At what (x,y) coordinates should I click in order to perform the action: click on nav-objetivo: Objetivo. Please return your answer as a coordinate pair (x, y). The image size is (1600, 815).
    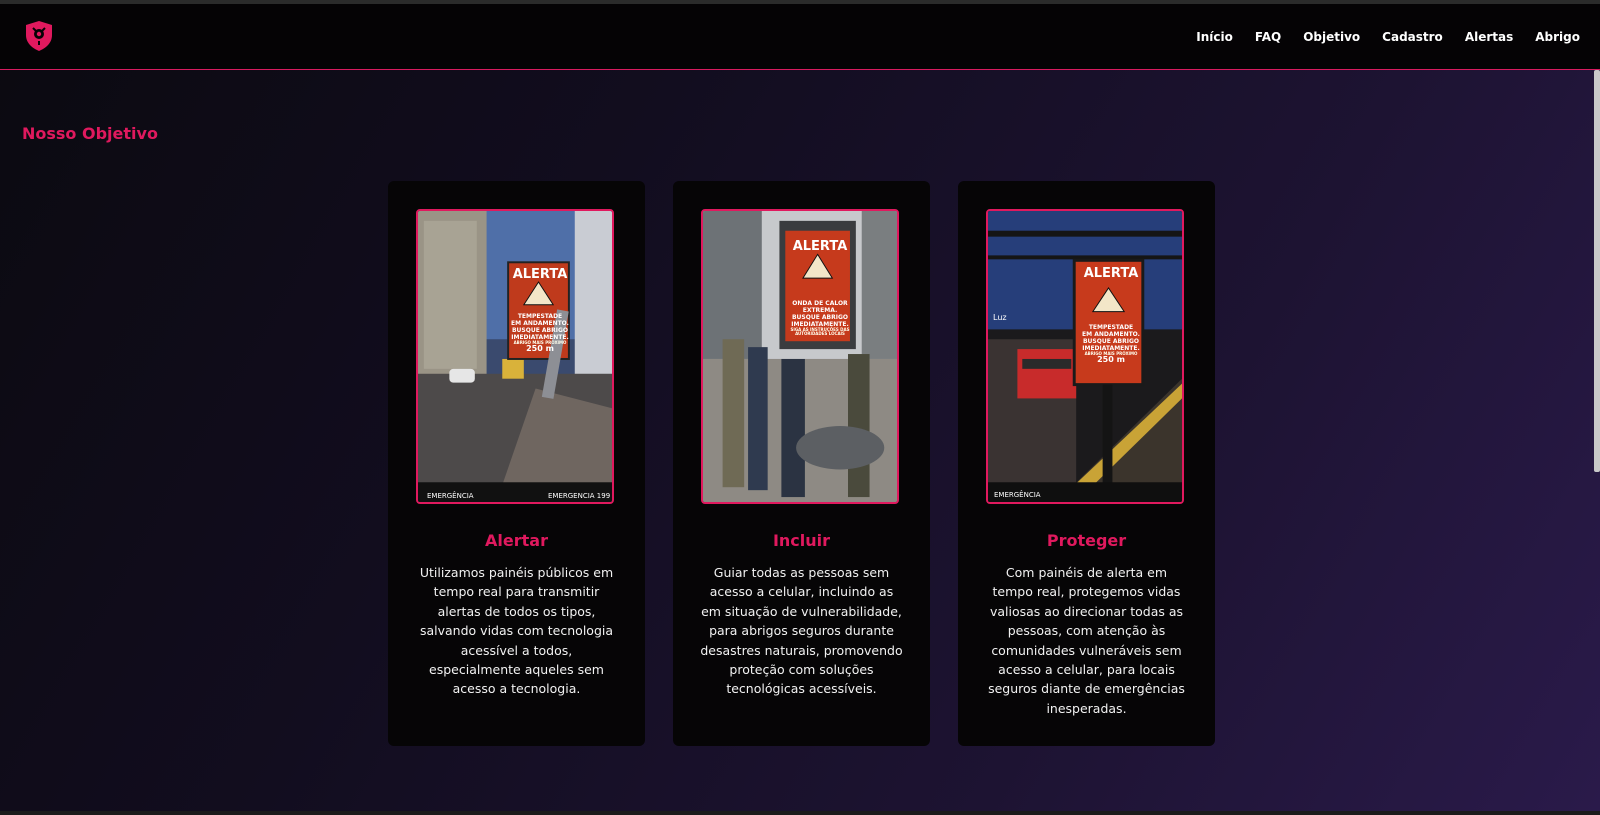
    Looking at the image, I should click on (1331, 37).